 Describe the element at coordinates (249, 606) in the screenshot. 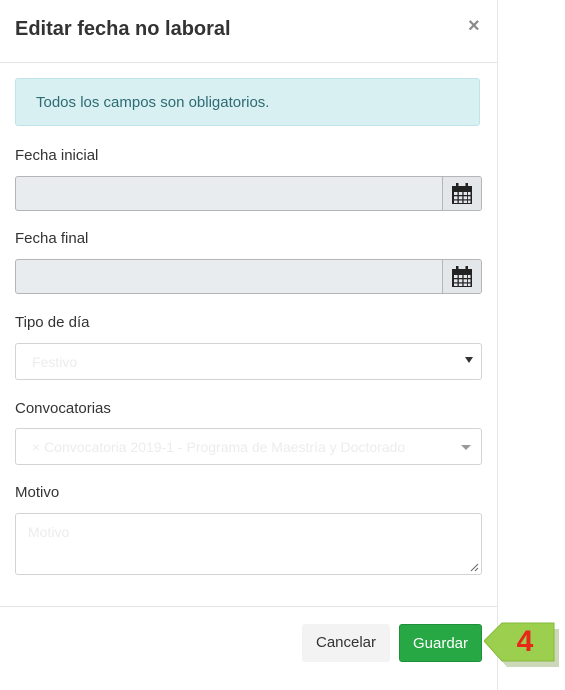

I see `footer-divider` at that location.